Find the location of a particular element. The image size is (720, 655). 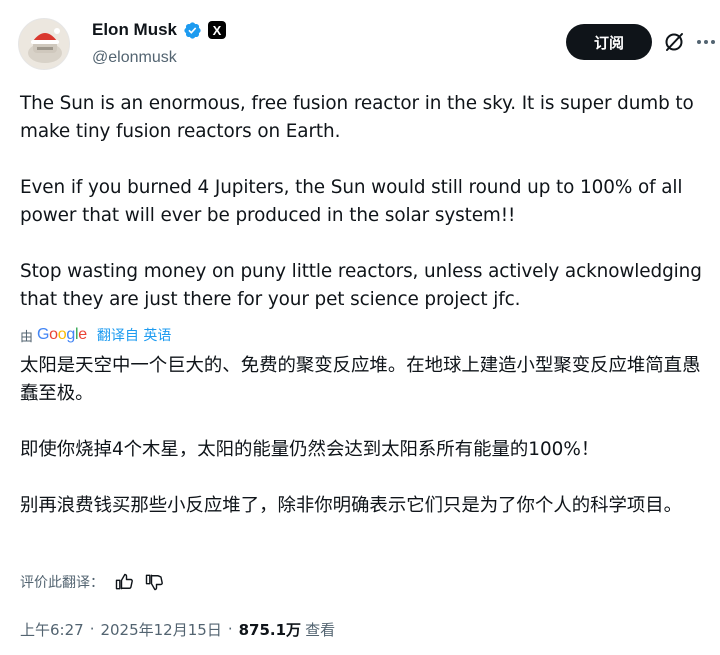

translated-by-label: 由 is located at coordinates (27, 337).